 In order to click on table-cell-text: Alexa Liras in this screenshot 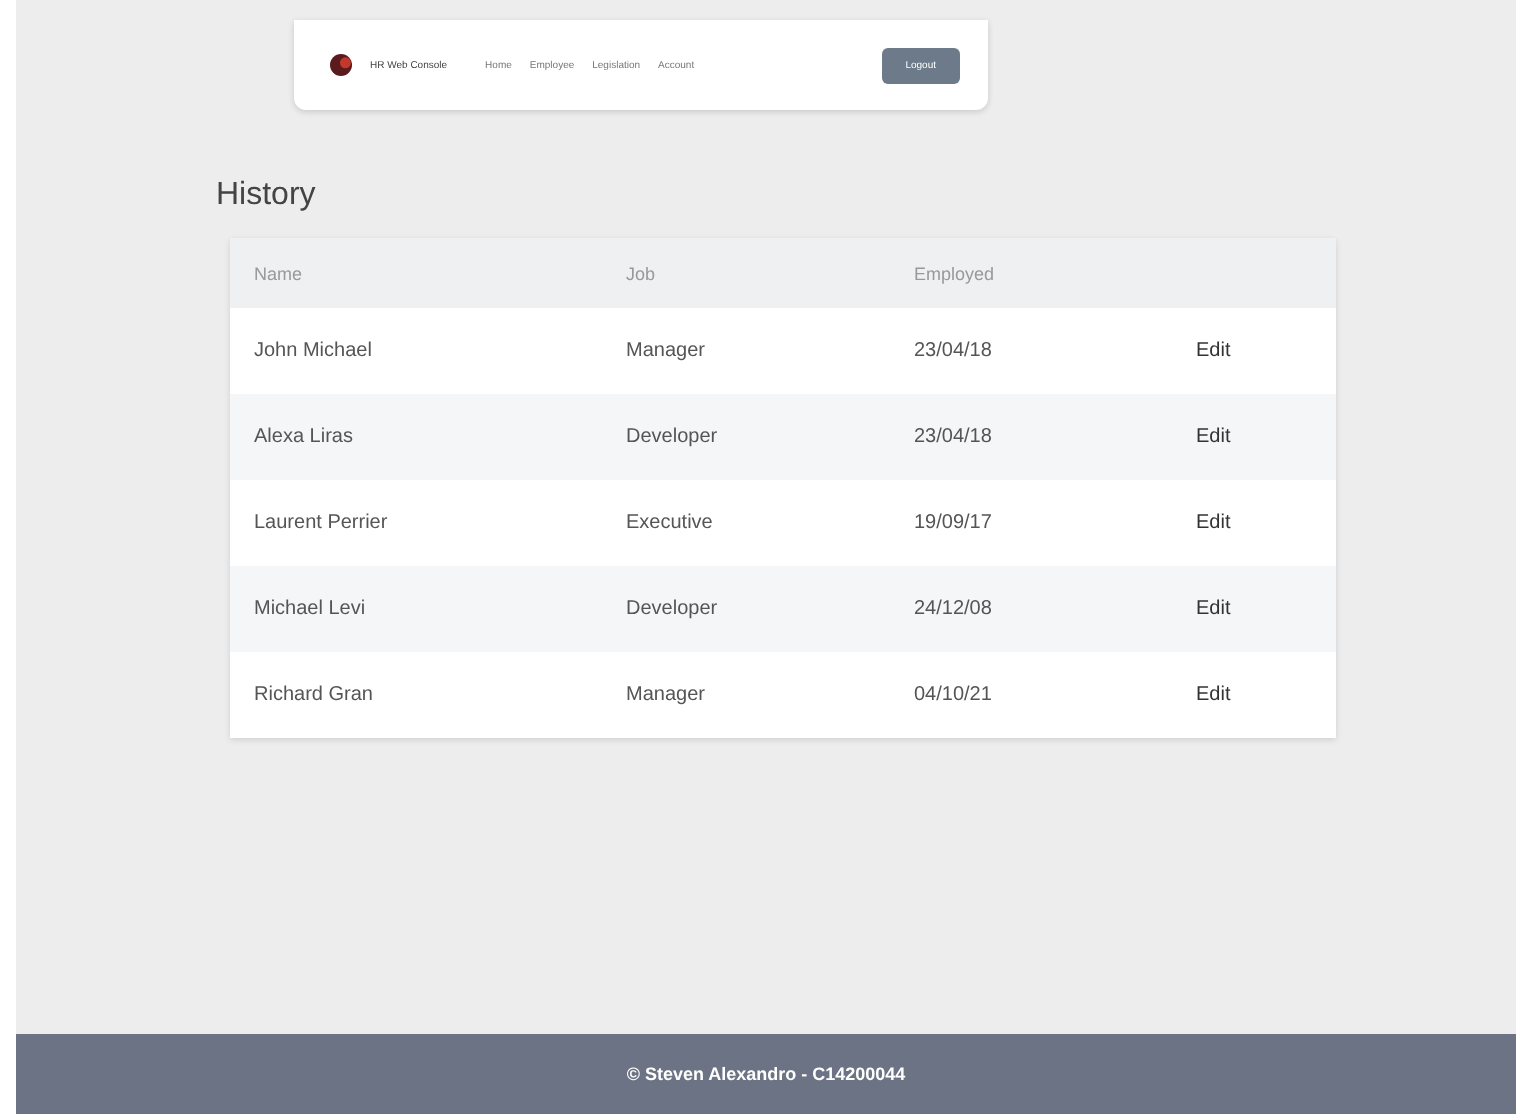, I will do `click(304, 437)`.